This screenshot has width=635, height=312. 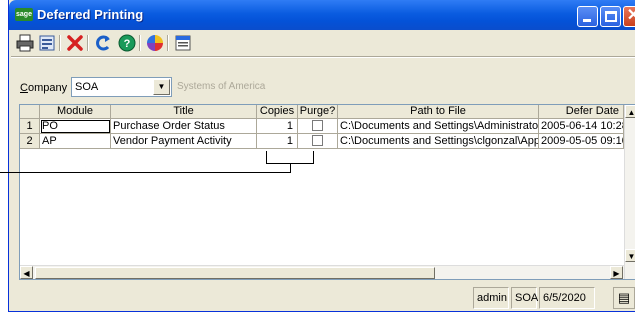 I want to click on refresh-button, so click(x=103, y=44).